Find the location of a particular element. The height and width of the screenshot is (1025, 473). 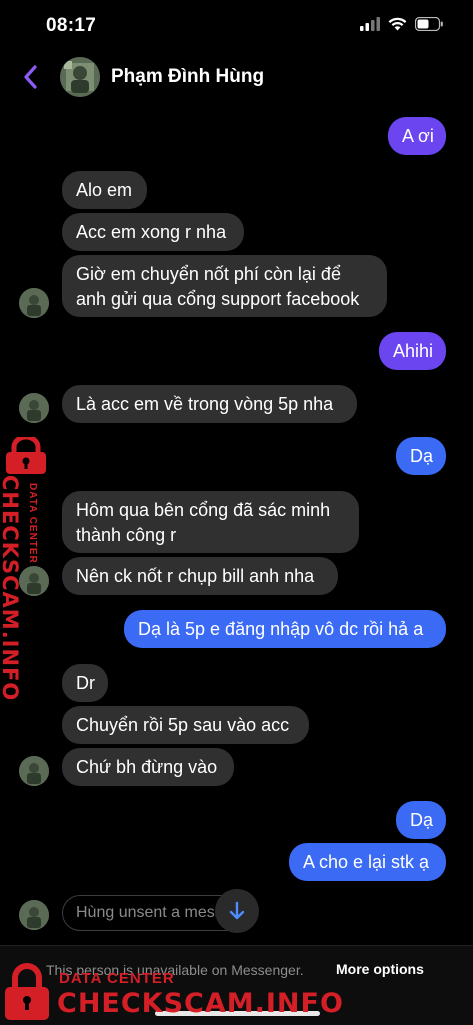

back-button is located at coordinates (31, 77).